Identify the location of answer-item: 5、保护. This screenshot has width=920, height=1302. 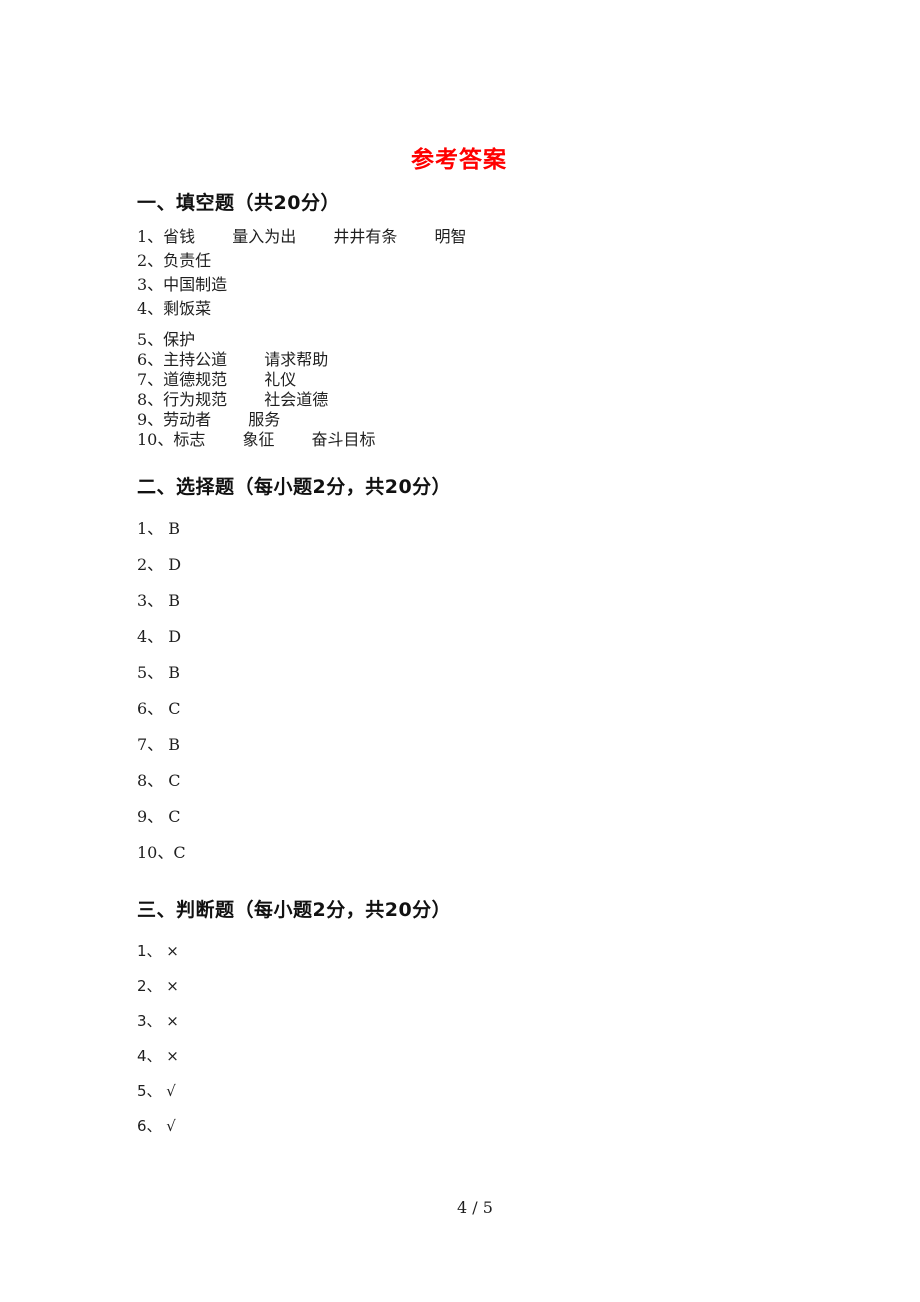
(166, 339).